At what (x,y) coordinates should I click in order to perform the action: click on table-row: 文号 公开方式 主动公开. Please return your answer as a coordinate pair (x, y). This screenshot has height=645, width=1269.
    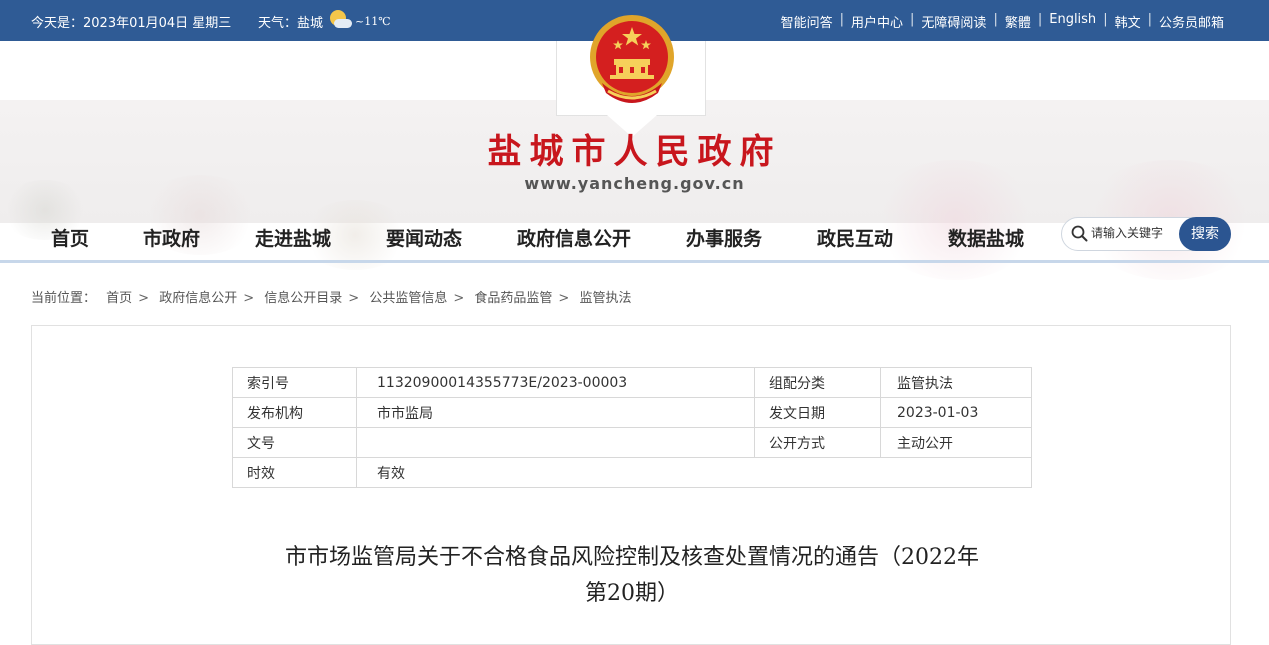
    Looking at the image, I should click on (632, 442).